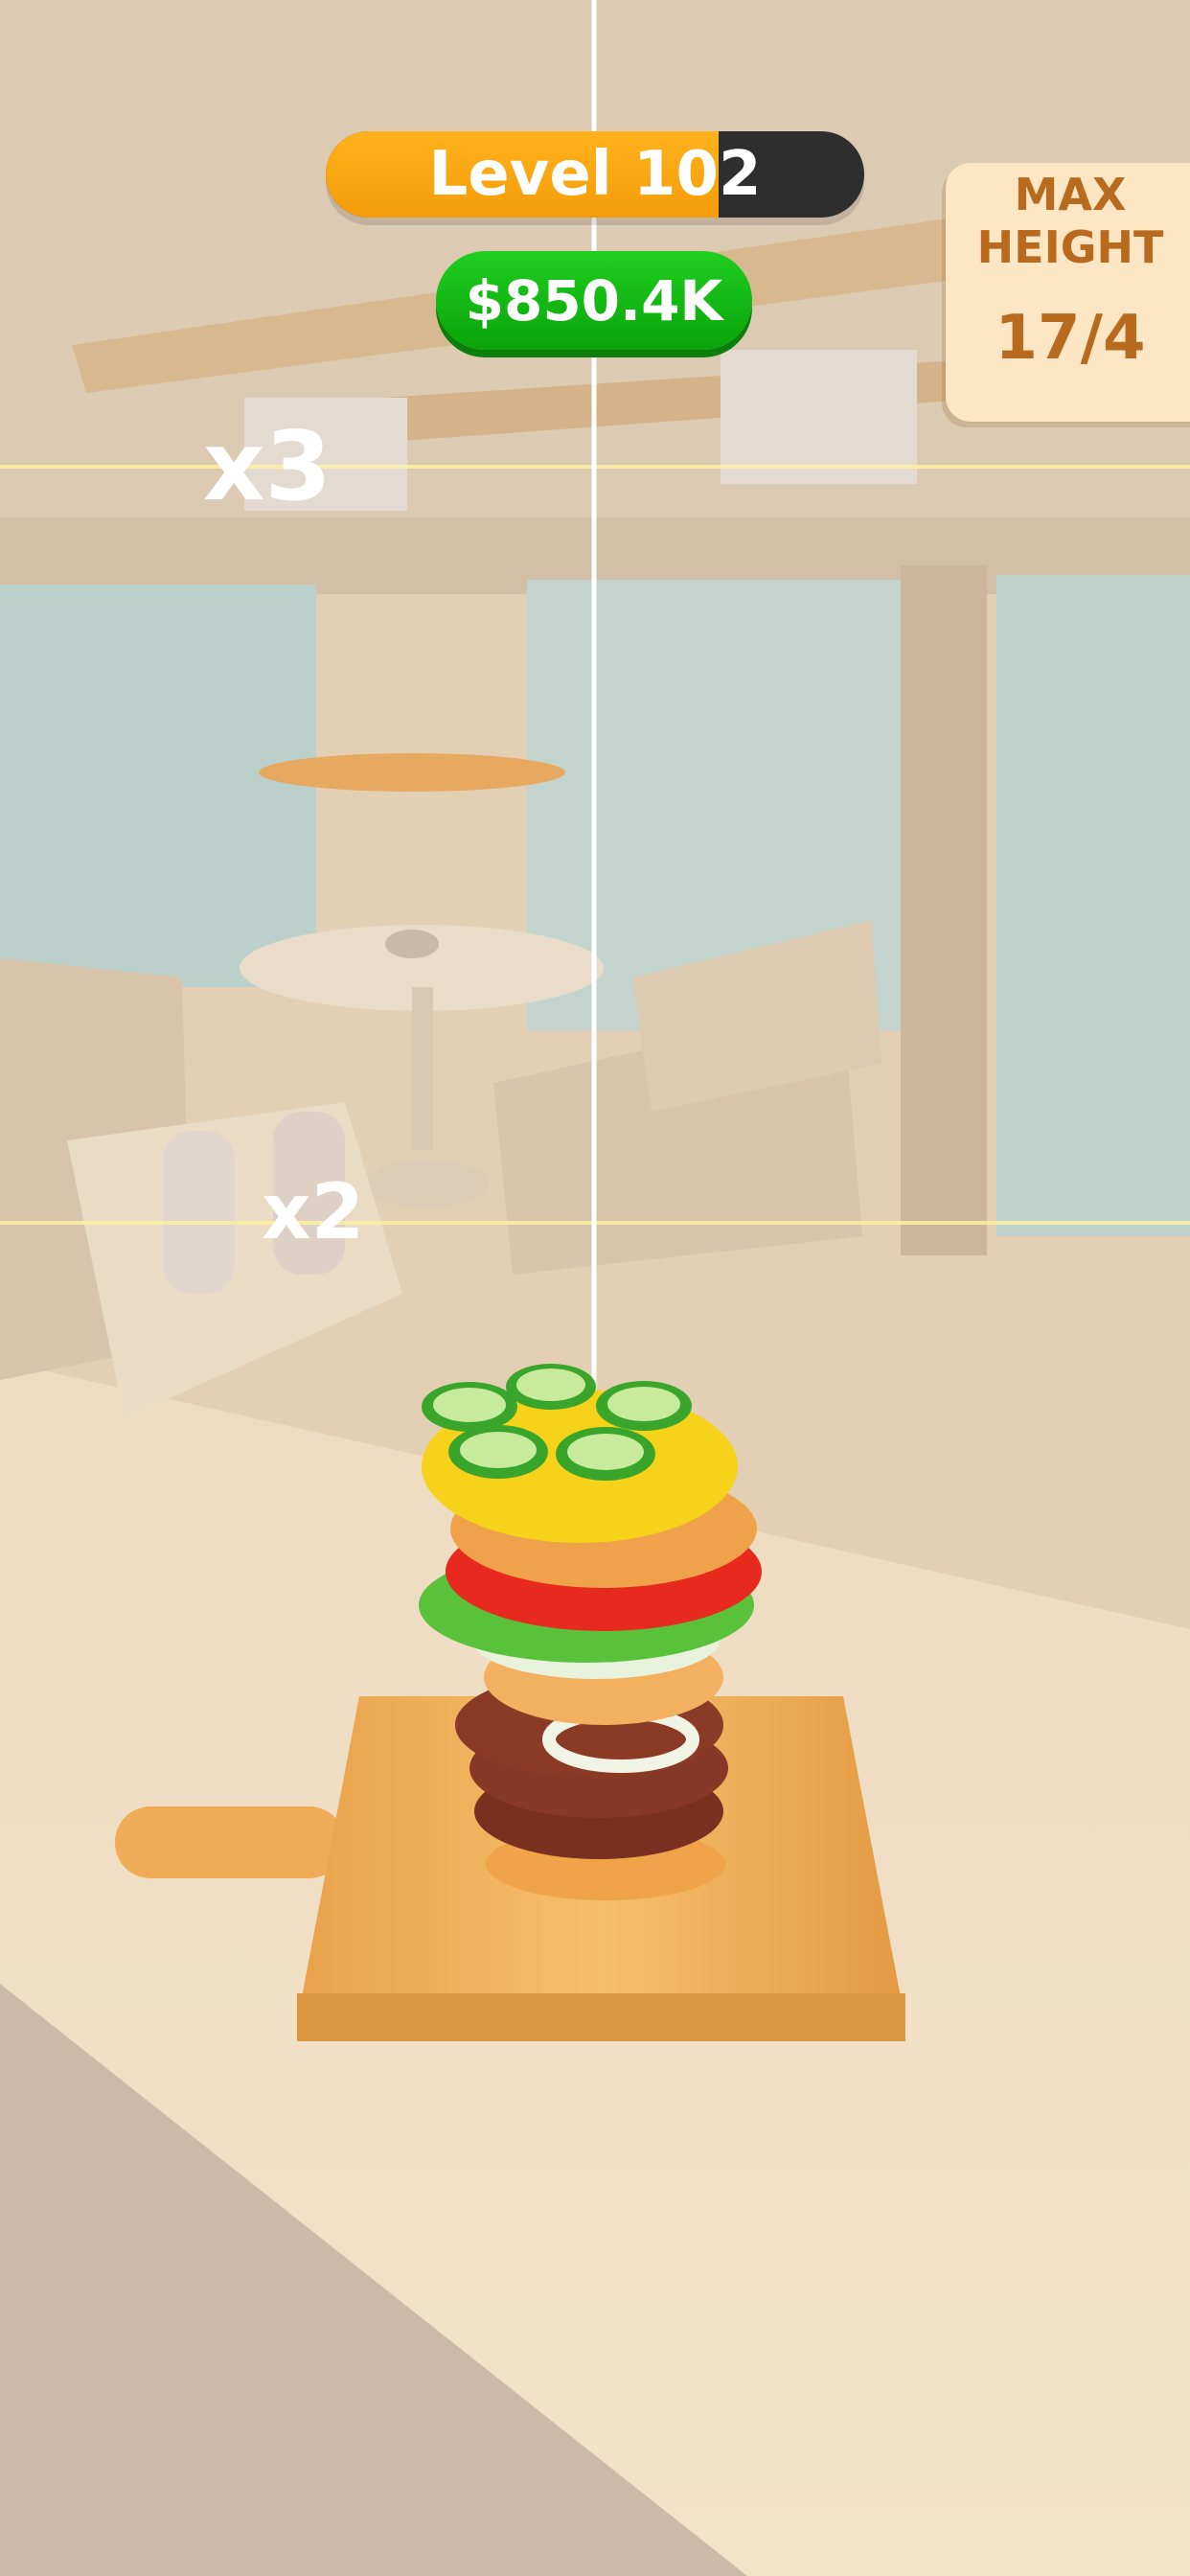 The height and width of the screenshot is (2576, 1190). What do you see at coordinates (313, 1211) in the screenshot?
I see `multiplier-x2-label: x2` at bounding box center [313, 1211].